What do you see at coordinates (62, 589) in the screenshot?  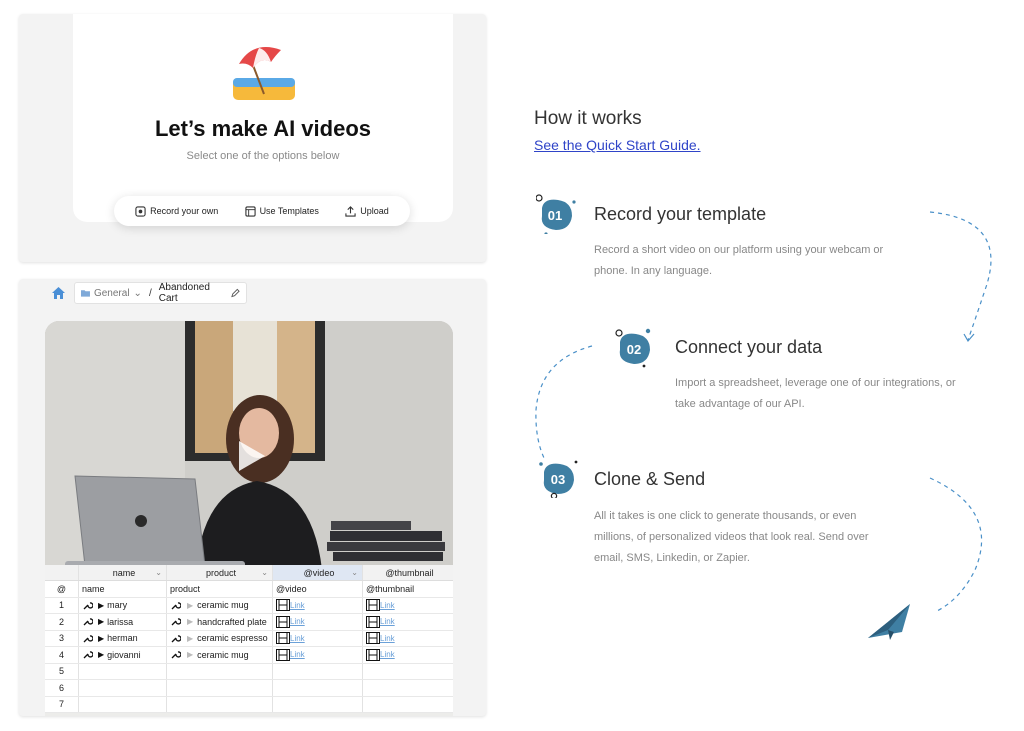 I see `row-header-cell: @` at bounding box center [62, 589].